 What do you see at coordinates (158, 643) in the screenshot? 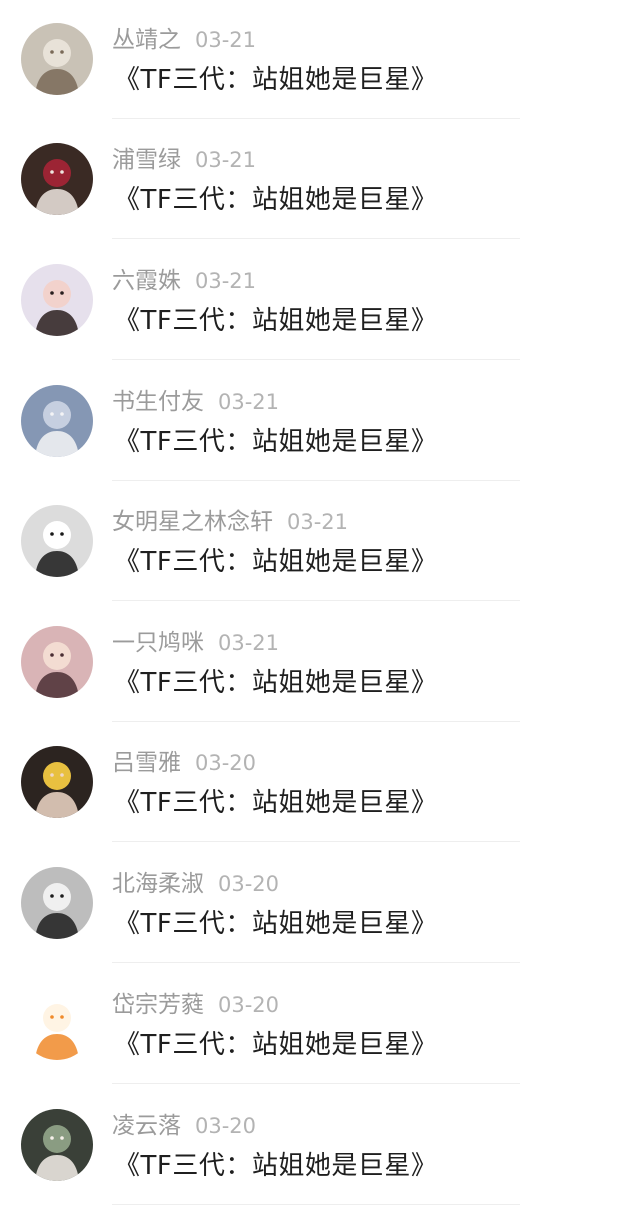
I see `username: 一只鸠咪` at bounding box center [158, 643].